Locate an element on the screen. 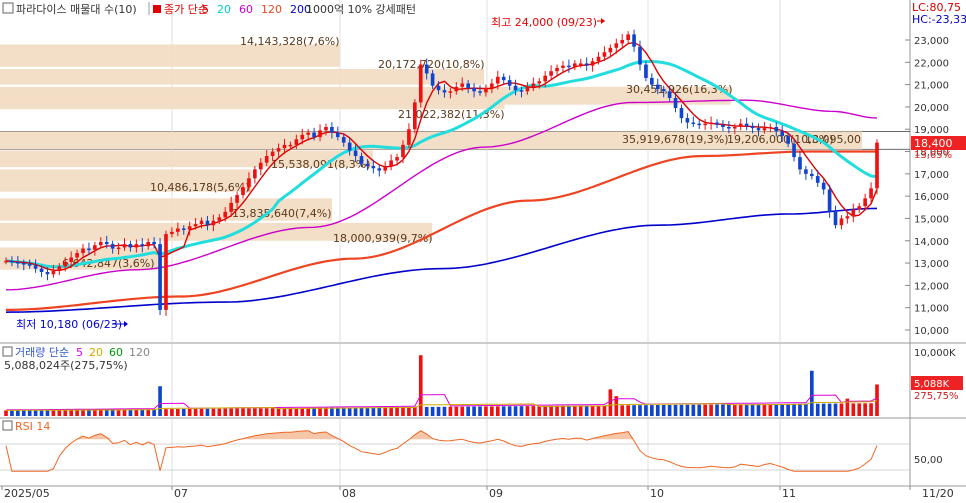  profile-label: 18,095,00 is located at coordinates (833, 139).